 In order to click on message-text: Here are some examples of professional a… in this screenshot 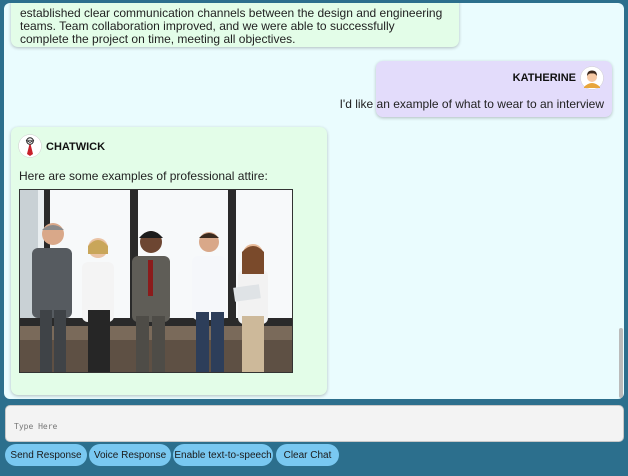, I will do `click(143, 176)`.